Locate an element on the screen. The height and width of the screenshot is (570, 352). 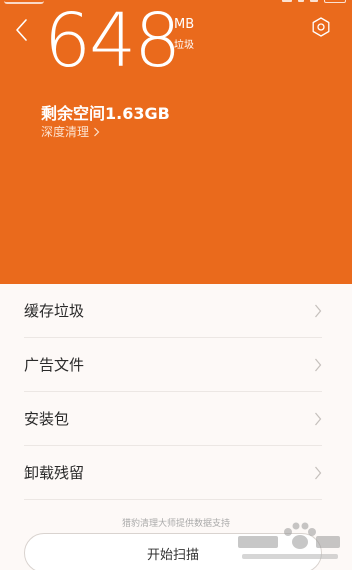
junk-size-value: 648 is located at coordinates (112, 42).